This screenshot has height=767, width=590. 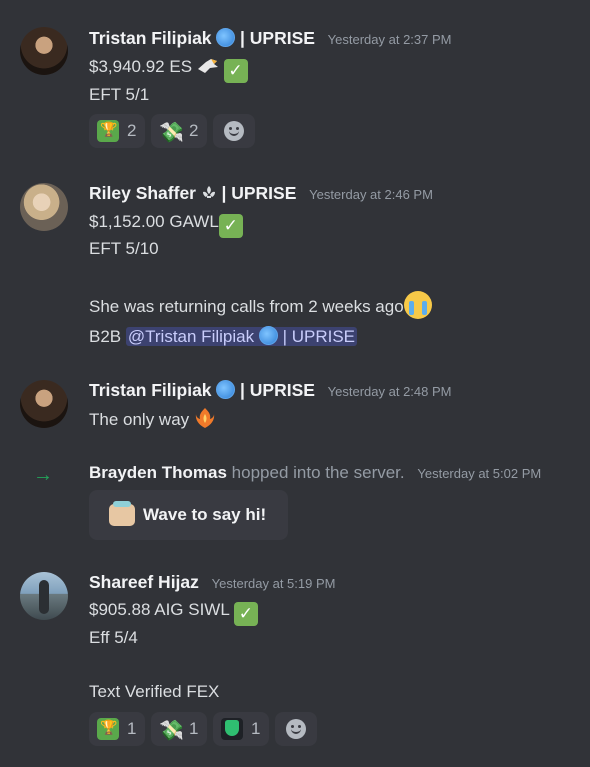 What do you see at coordinates (479, 473) in the screenshot?
I see `timestamp: Yesterday at 5:02 PM` at bounding box center [479, 473].